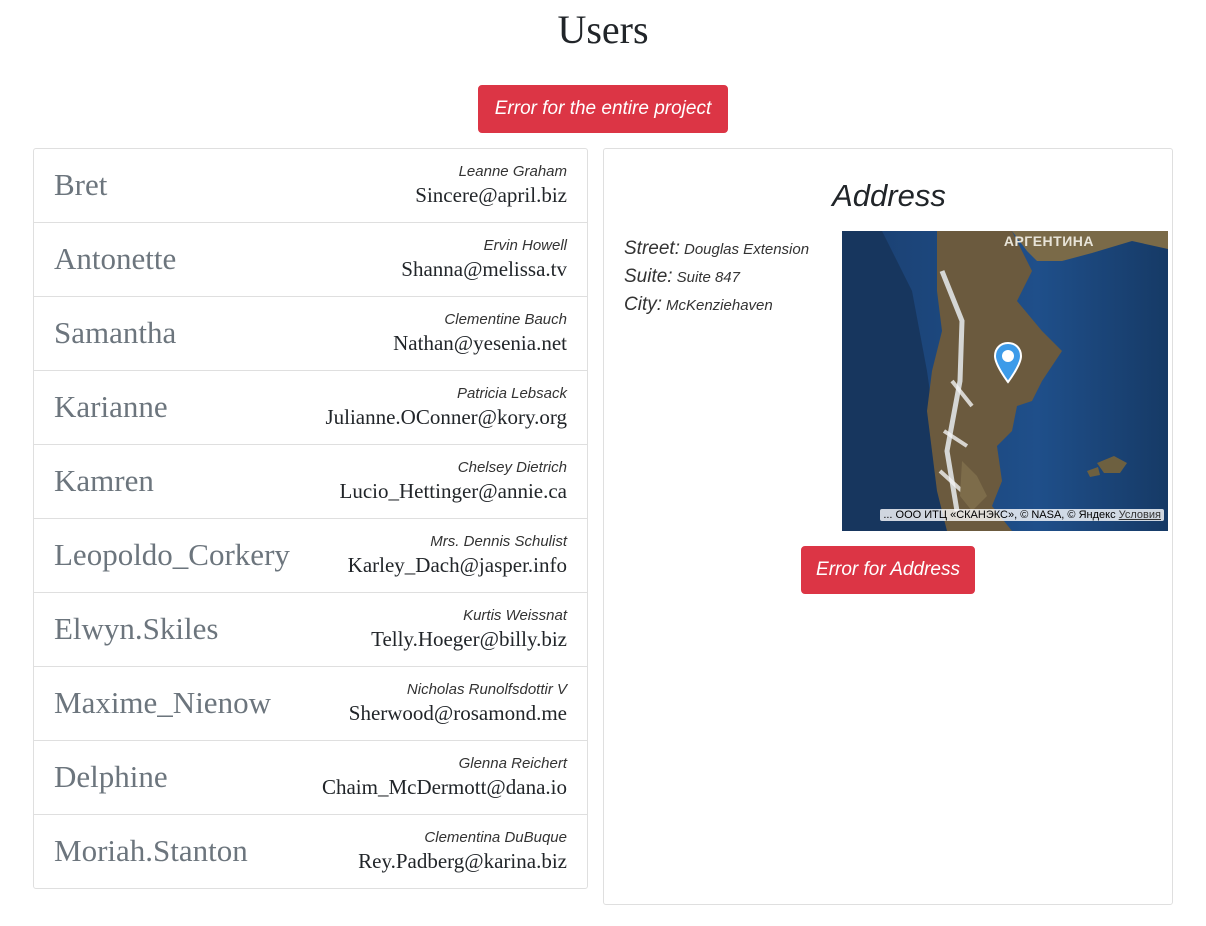 Image resolution: width=1206 pixels, height=926 pixels. I want to click on user-fullname: Patricia Lebsack, so click(511, 393).